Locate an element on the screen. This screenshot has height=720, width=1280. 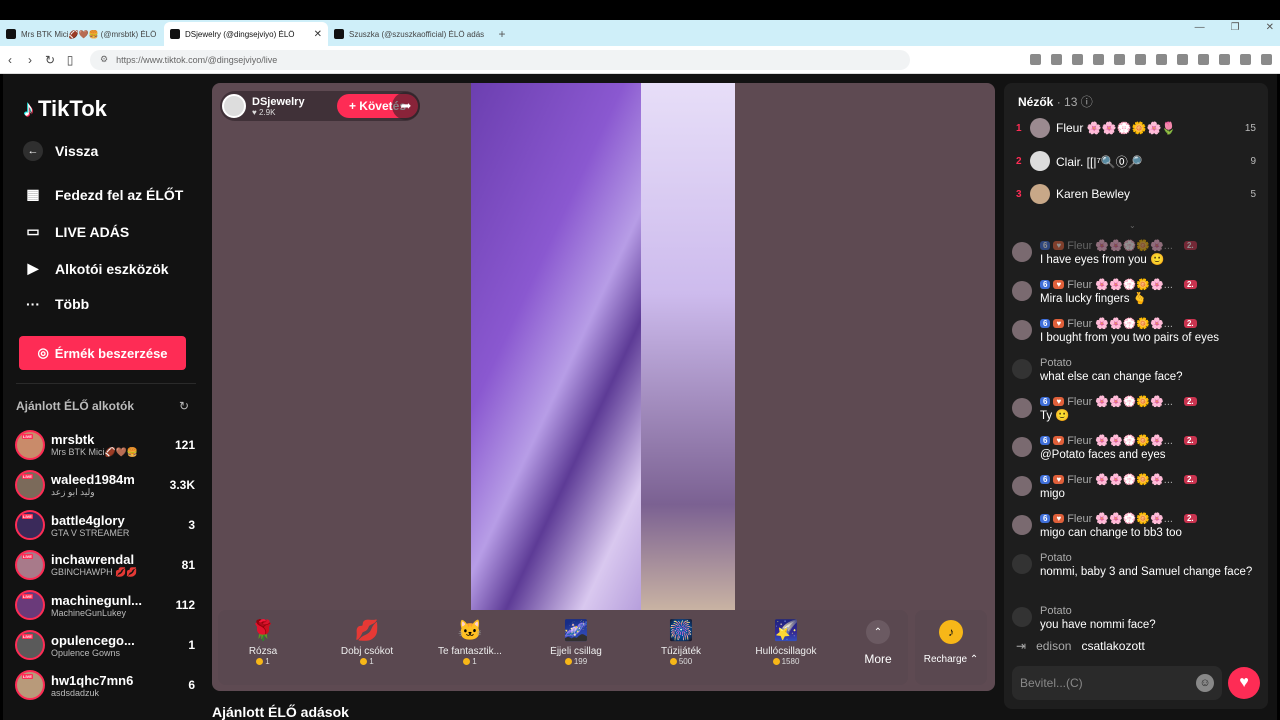
tiktok-logo: ♪ TikTok is located at coordinates (65, 109).